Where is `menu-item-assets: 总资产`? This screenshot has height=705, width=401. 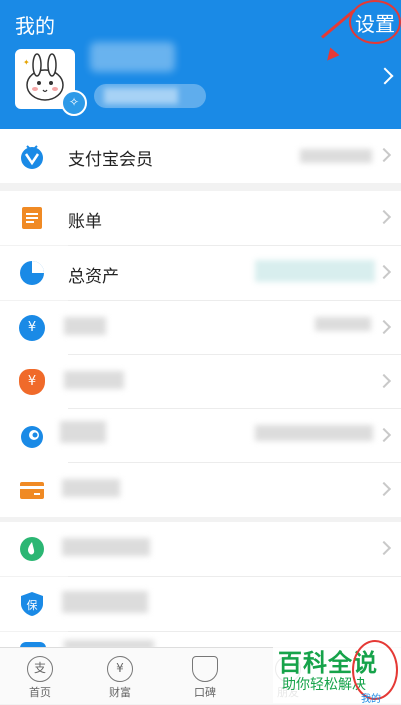 menu-item-assets: 总资产 is located at coordinates (200, 273).